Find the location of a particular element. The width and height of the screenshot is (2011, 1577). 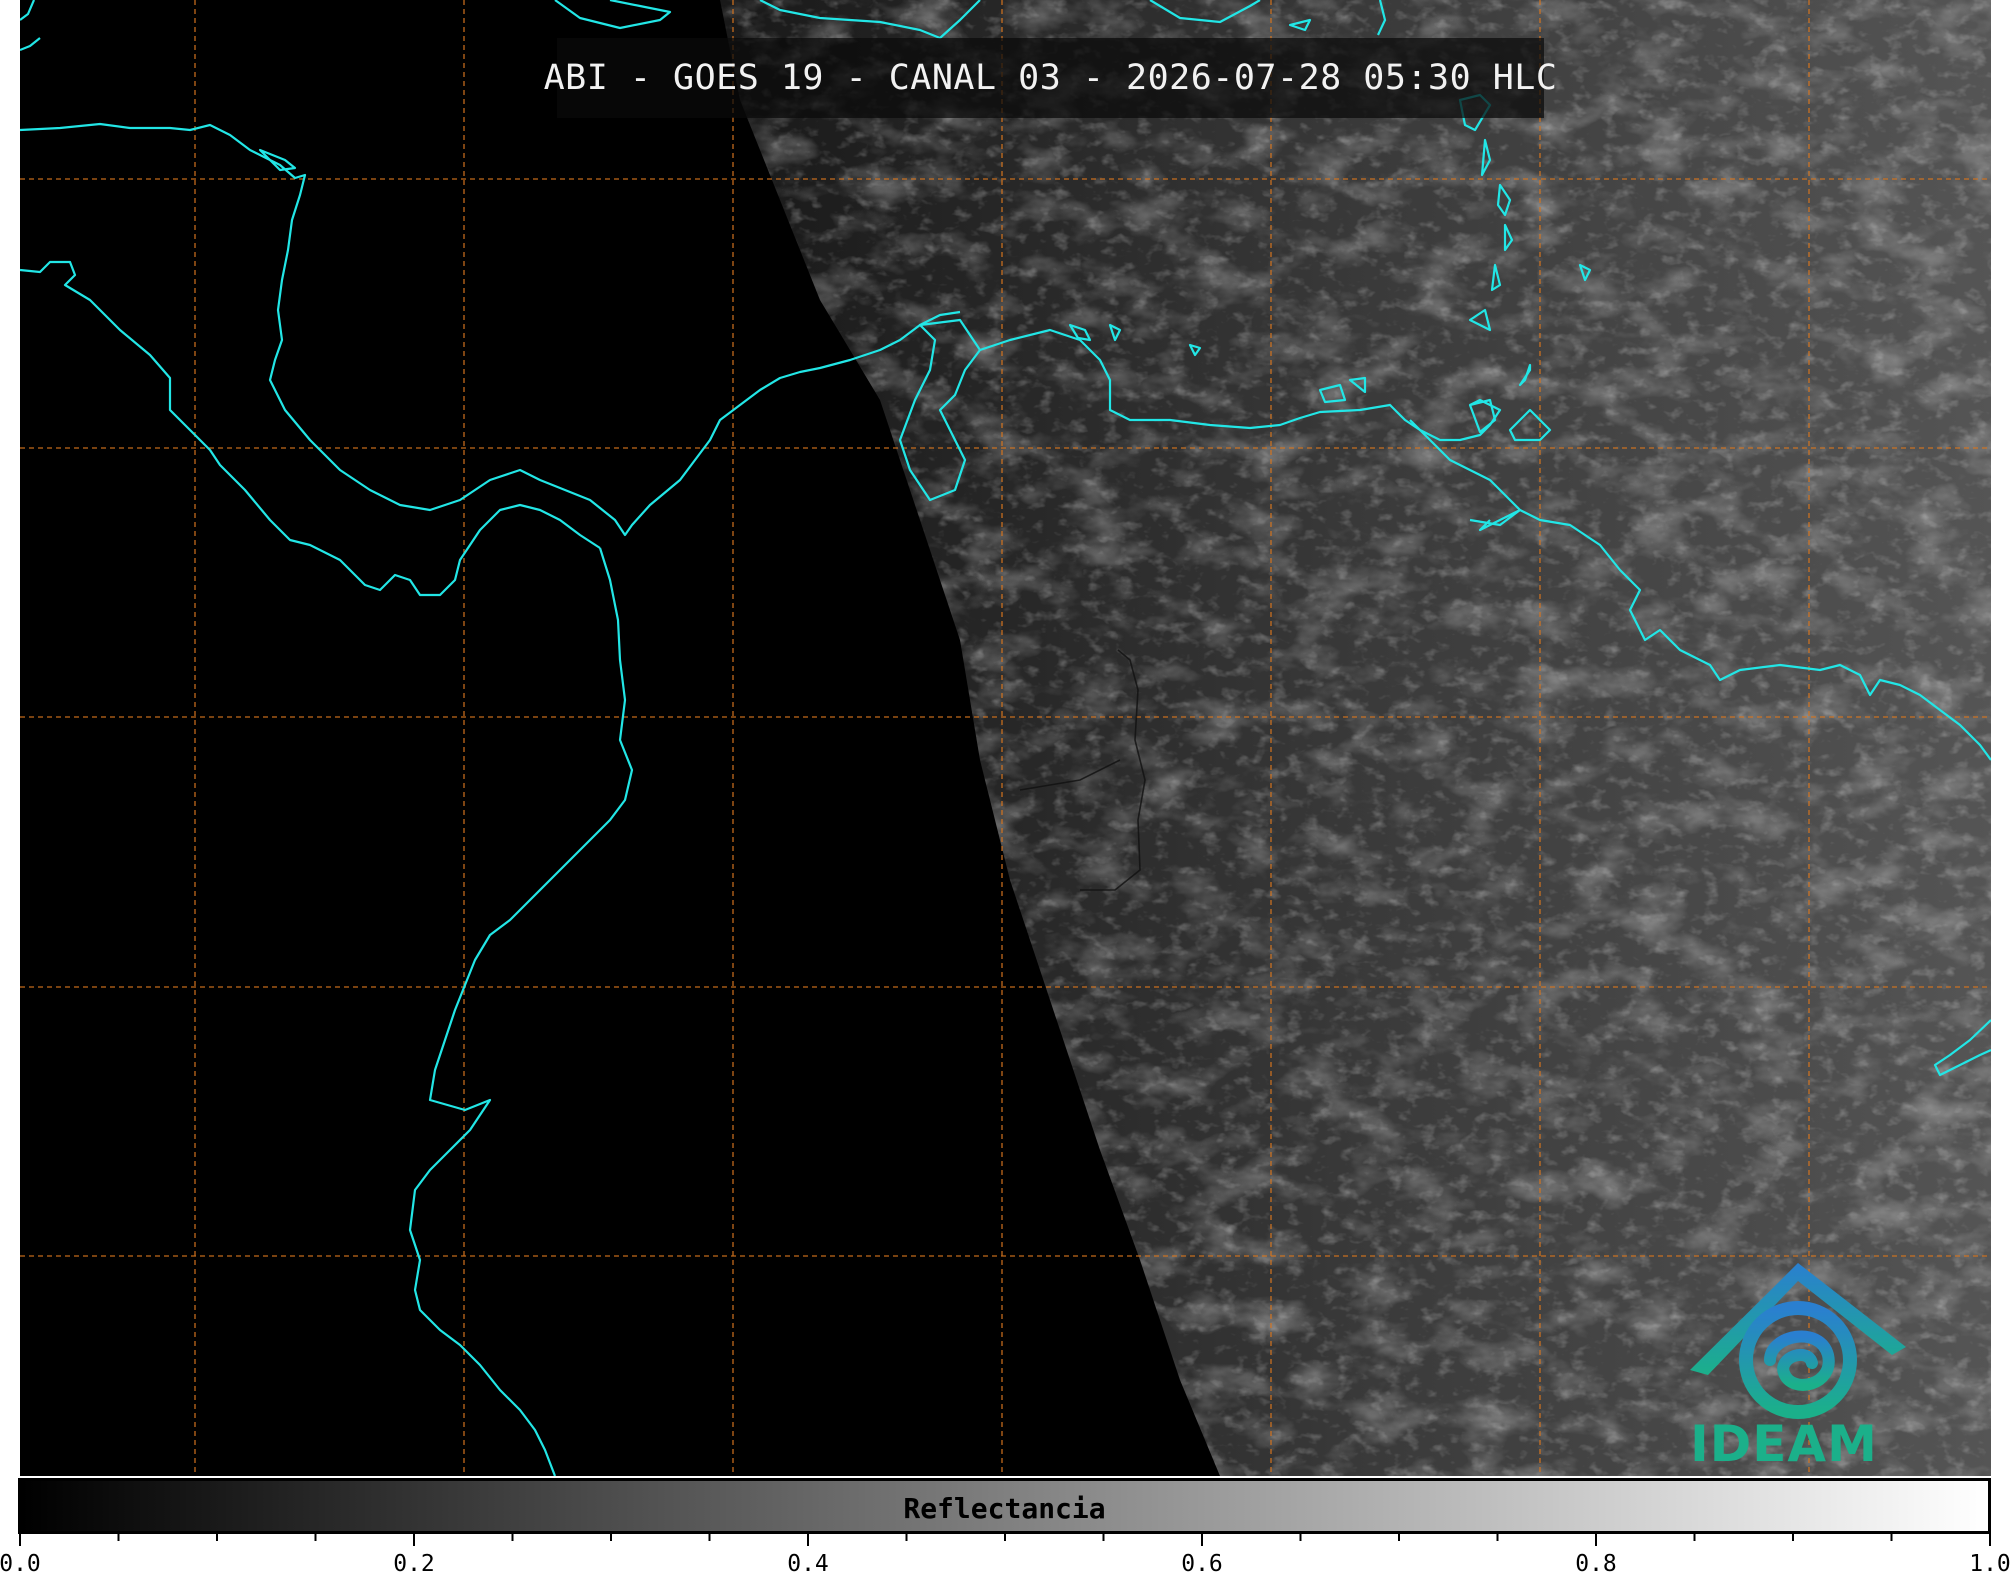

colorbar-tick-label: 0.8 is located at coordinates (1596, 1564).